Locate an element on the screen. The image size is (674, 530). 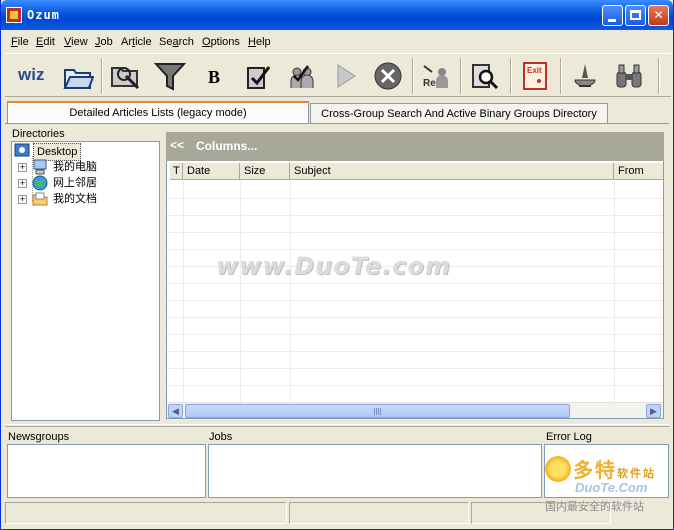
binoculars-button is located at coordinates (629, 76).